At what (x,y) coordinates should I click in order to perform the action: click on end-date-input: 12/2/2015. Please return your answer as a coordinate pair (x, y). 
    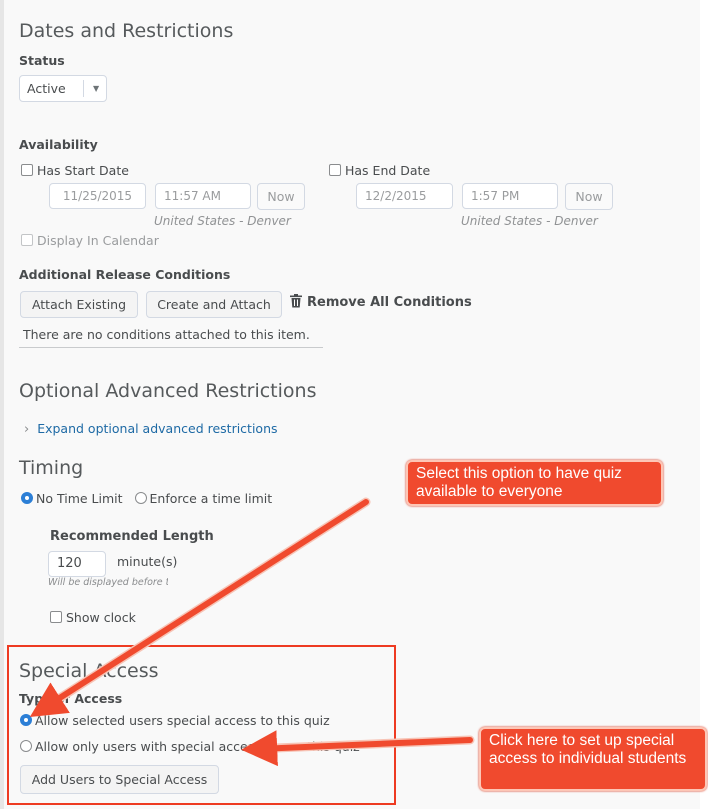
    Looking at the image, I should click on (404, 196).